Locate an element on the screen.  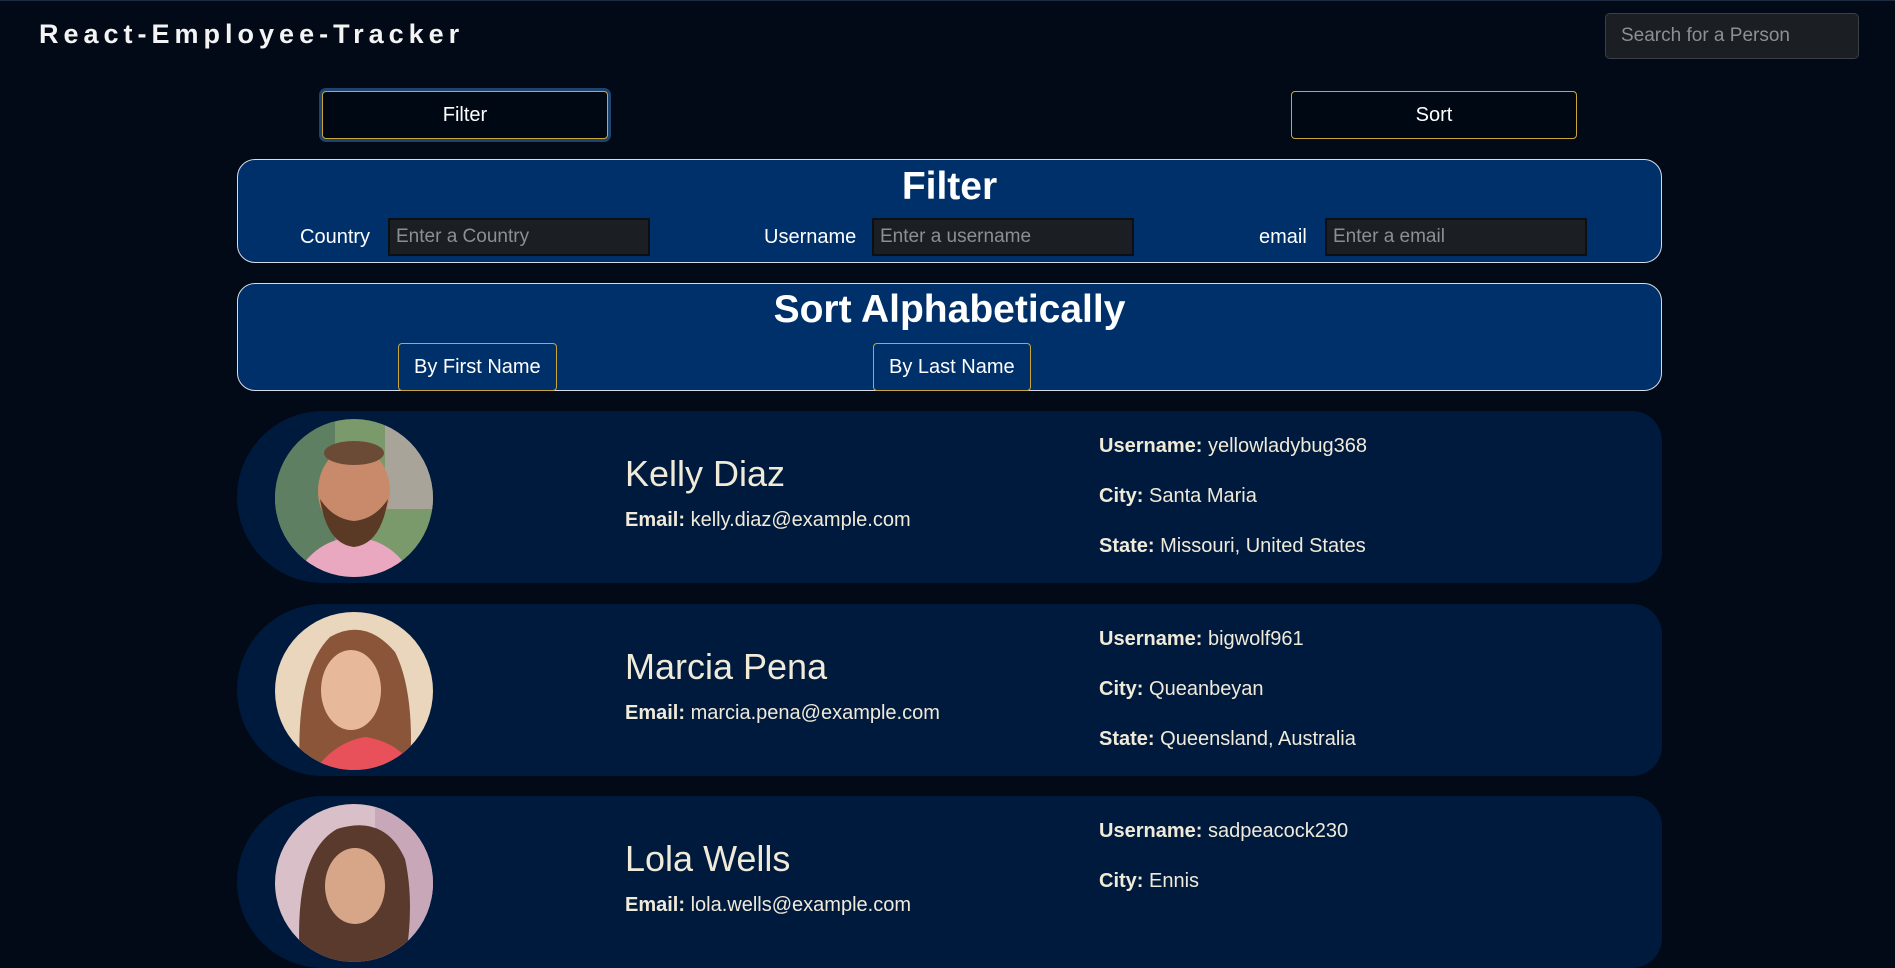
country-input is located at coordinates (519, 237).